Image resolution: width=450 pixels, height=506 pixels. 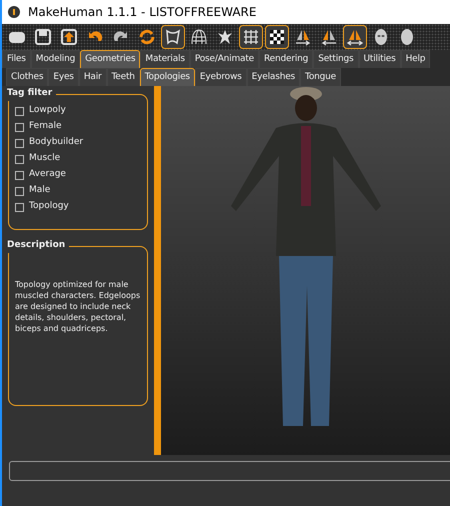 What do you see at coordinates (165, 59) in the screenshot?
I see `tab: Materials` at bounding box center [165, 59].